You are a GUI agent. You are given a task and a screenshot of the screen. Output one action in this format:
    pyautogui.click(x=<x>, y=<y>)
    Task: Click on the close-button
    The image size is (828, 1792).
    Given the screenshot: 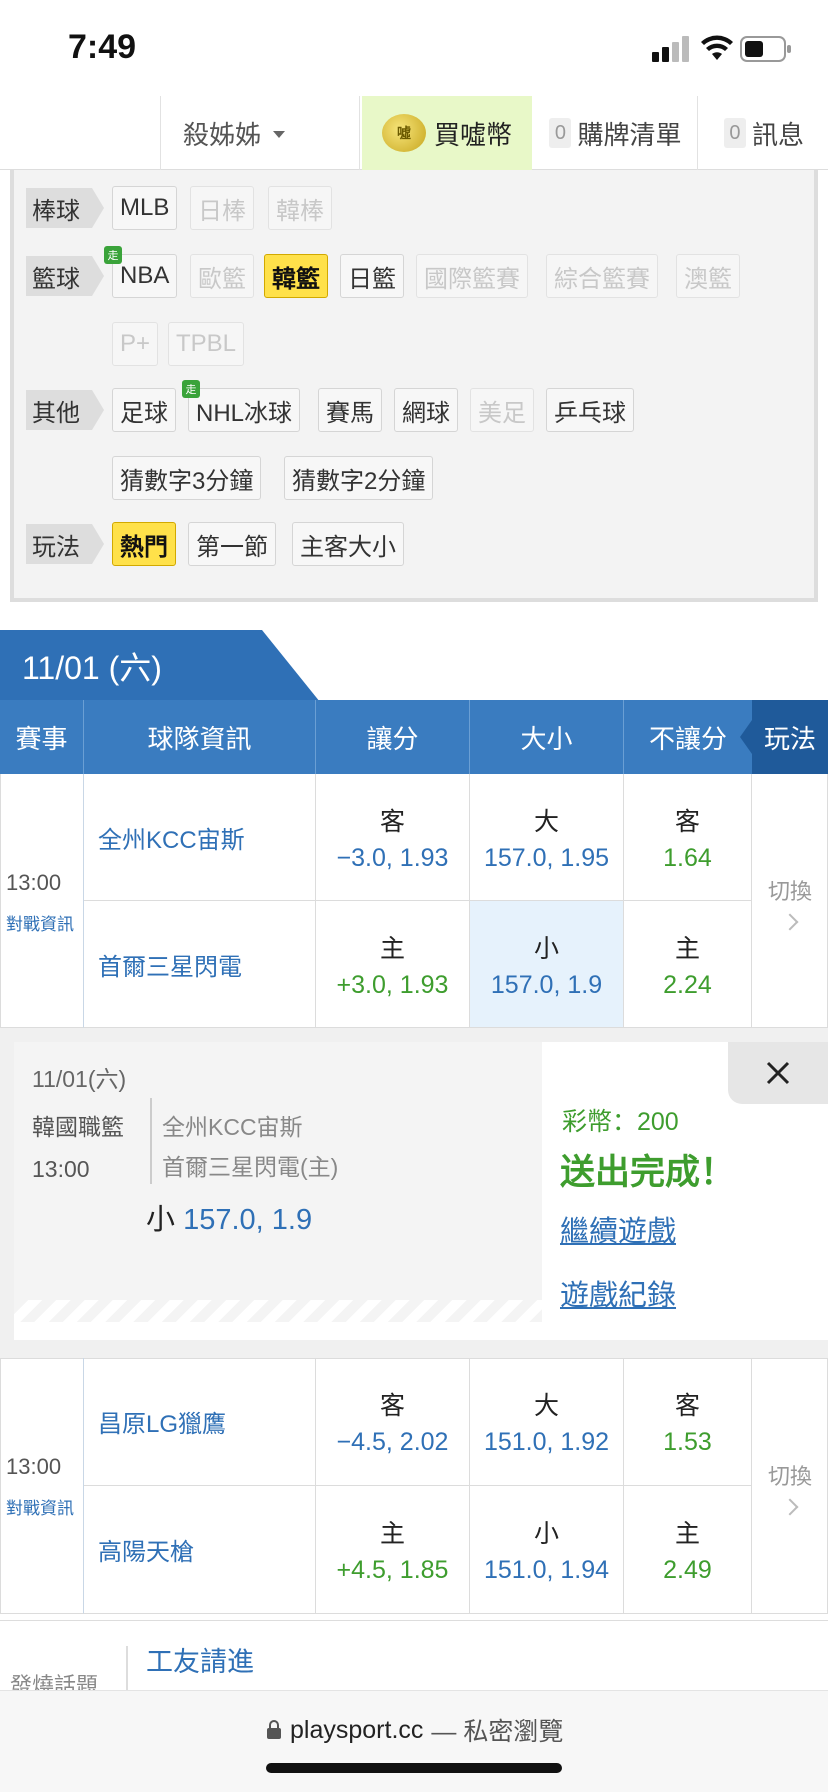 What is the action you would take?
    pyautogui.click(x=778, y=1073)
    